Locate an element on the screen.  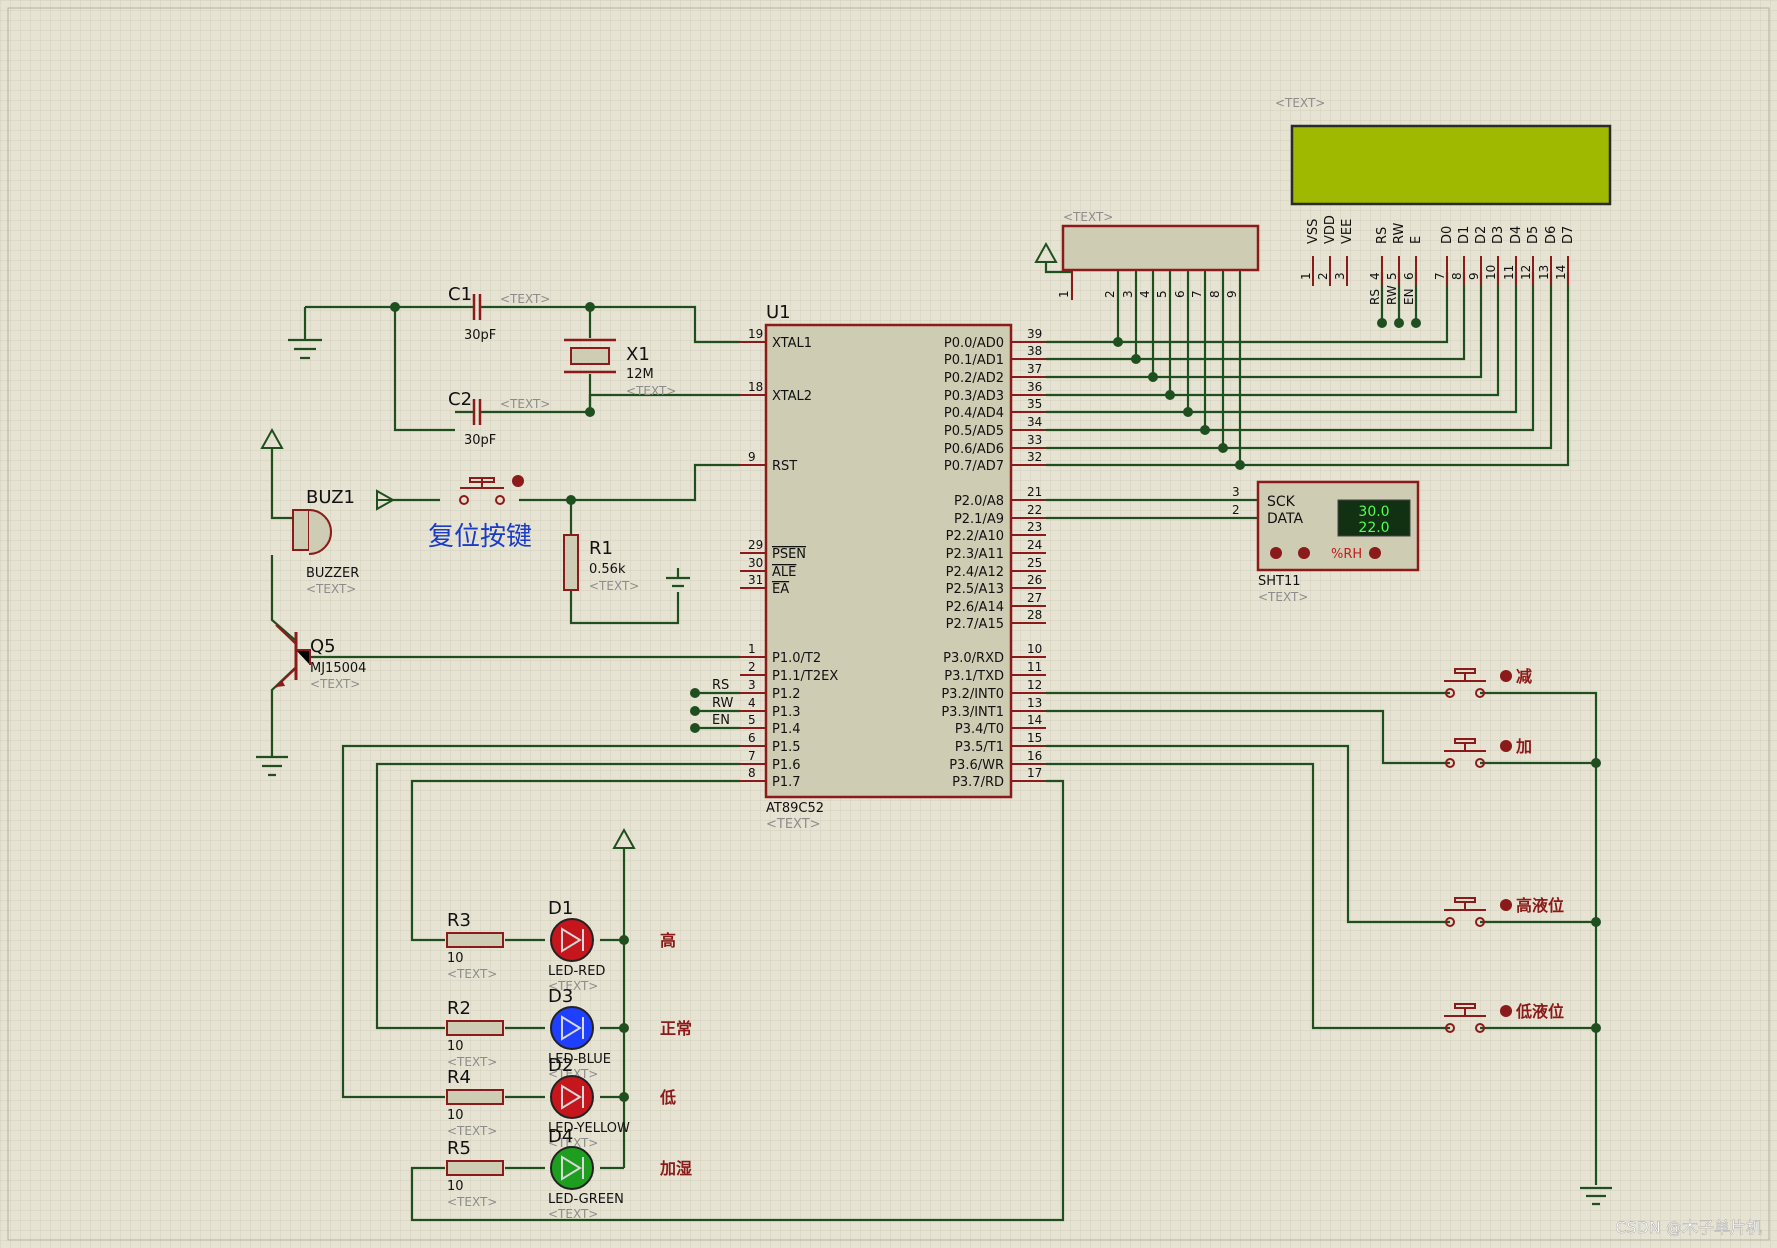
mcu-pin-name: P3.5/T1 is located at coordinates (979, 747).